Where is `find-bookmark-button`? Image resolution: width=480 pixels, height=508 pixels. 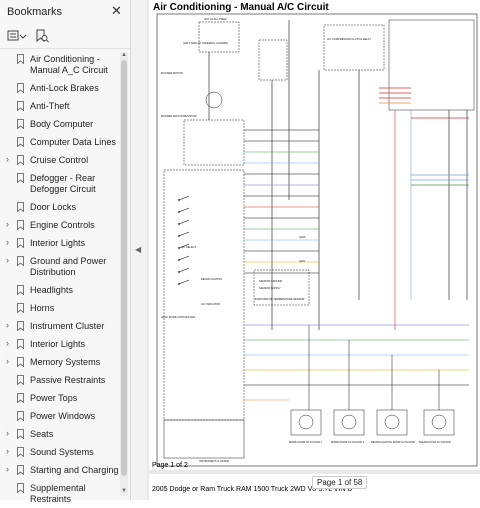
find-bookmark-button is located at coordinates (43, 37).